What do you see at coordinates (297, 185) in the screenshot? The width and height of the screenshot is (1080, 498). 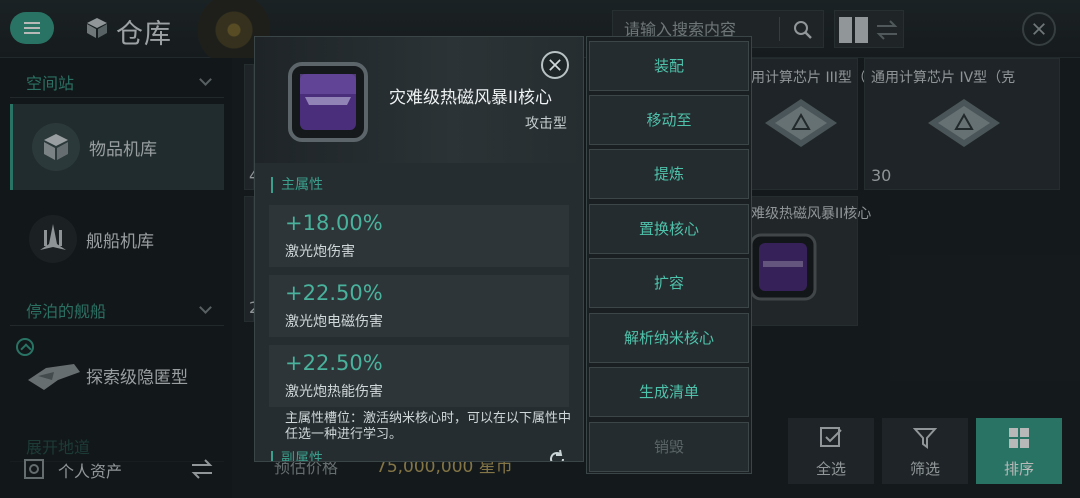 I see `main-attributes-header: 主属性` at bounding box center [297, 185].